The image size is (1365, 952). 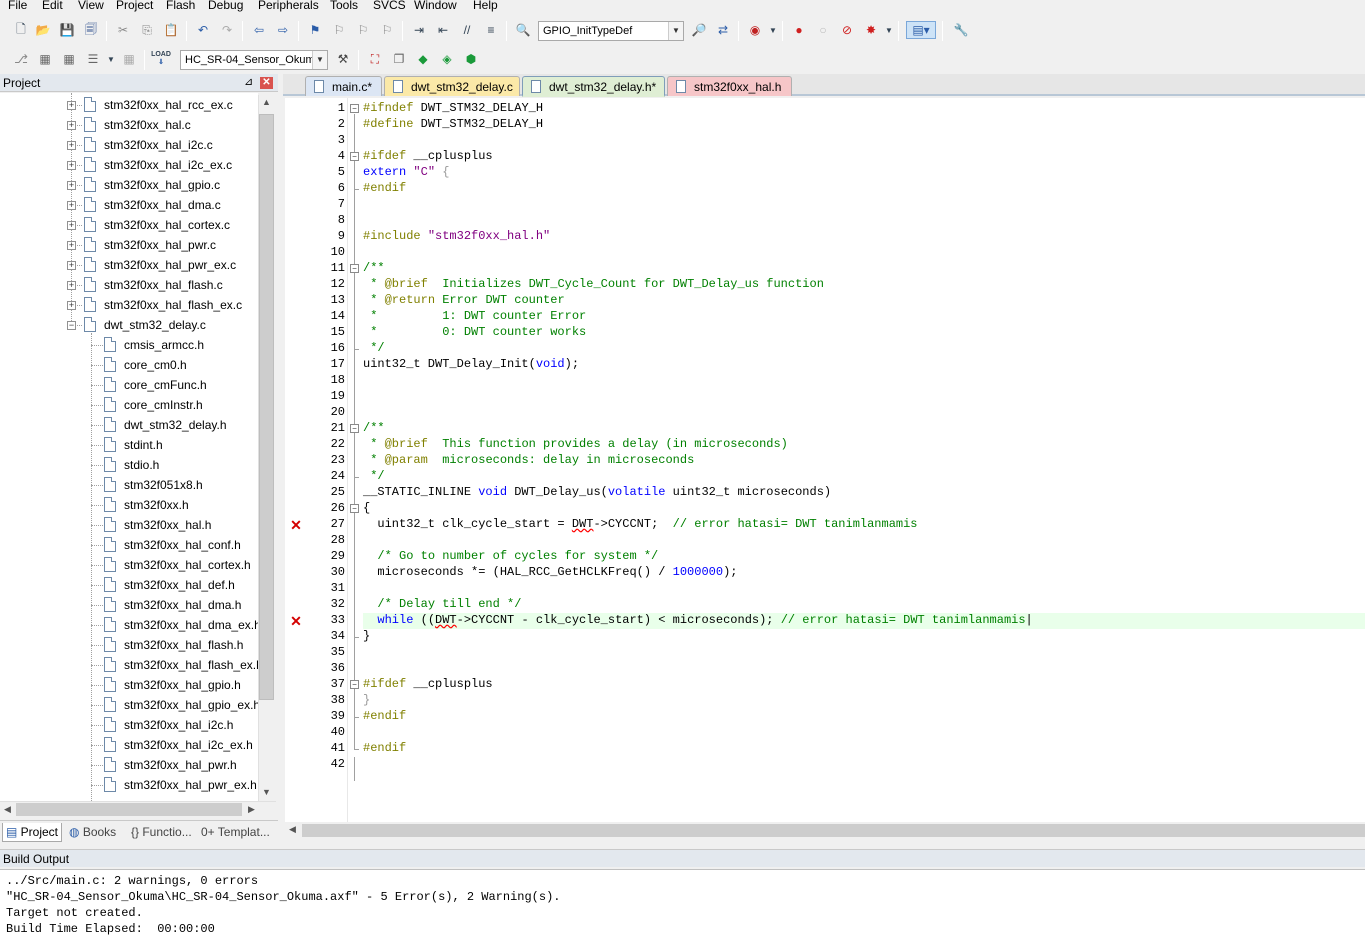 I want to click on code-line: {, so click(x=366, y=508).